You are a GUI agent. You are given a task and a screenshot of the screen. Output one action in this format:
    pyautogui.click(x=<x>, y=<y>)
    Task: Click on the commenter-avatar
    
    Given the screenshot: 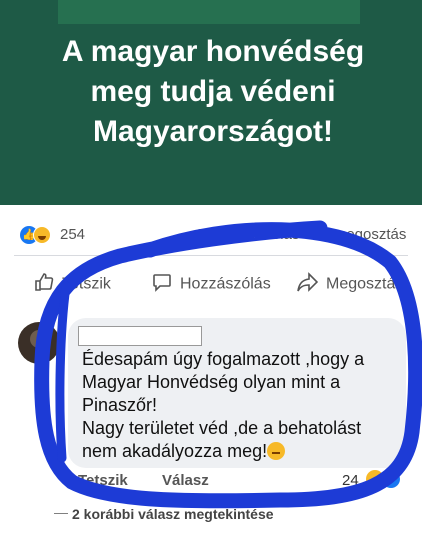 What is the action you would take?
    pyautogui.click(x=39, y=343)
    